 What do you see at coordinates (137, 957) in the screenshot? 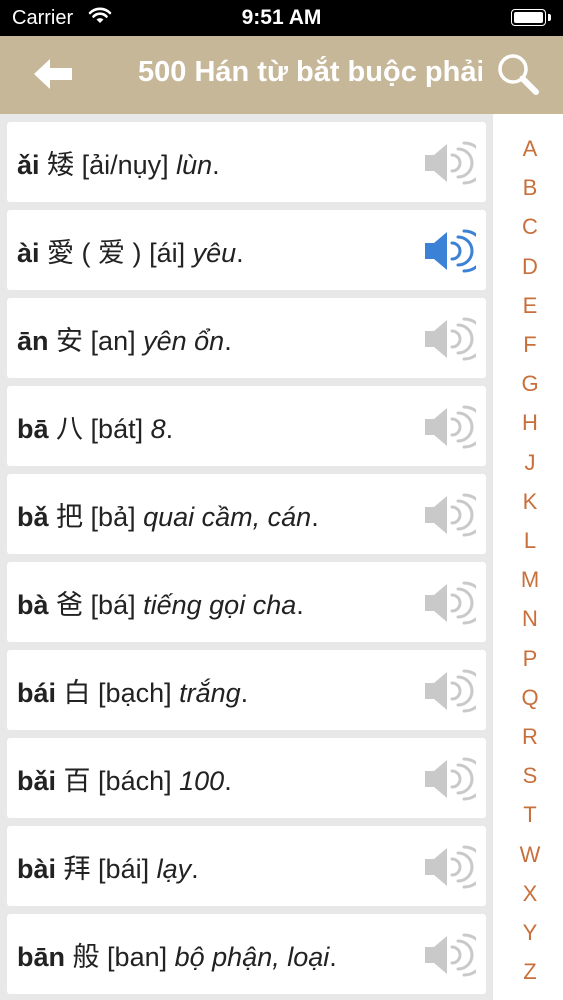
I see `entry-hanviet: [ban]` at bounding box center [137, 957].